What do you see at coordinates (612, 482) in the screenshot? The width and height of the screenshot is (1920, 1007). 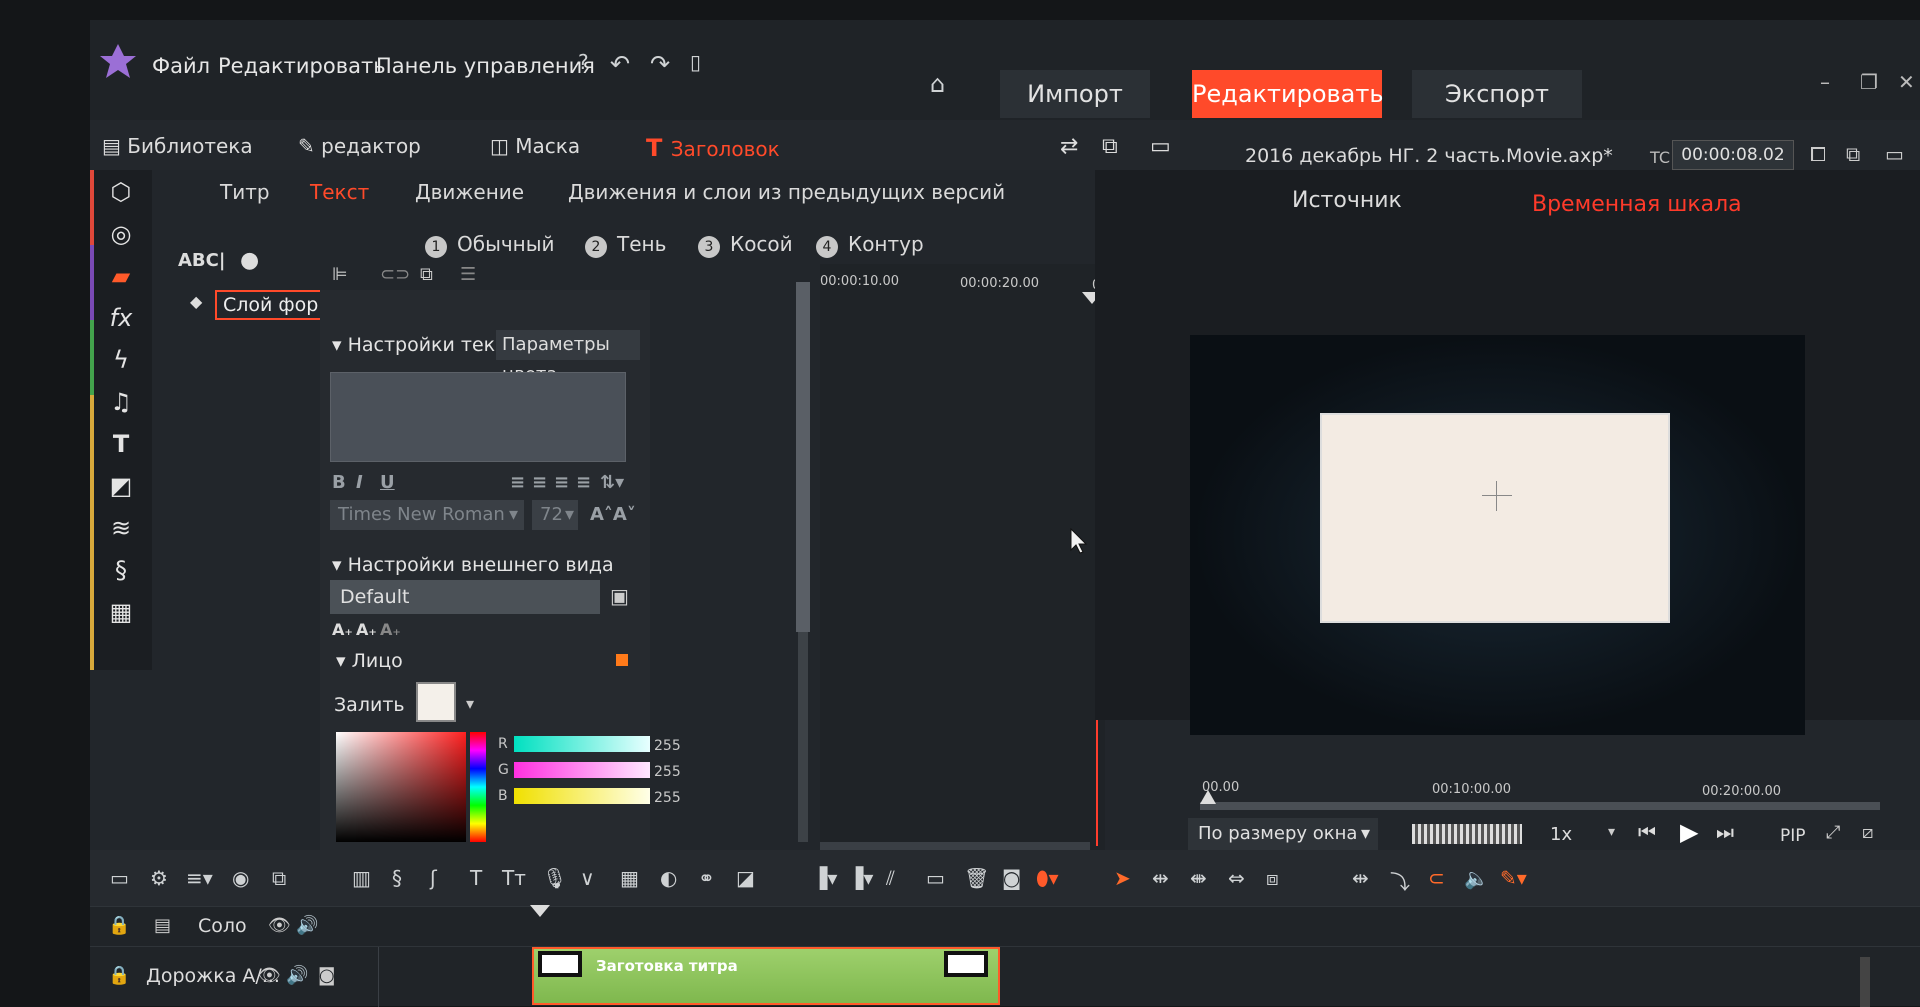 I see `text-direction-icon: ⇅▾` at bounding box center [612, 482].